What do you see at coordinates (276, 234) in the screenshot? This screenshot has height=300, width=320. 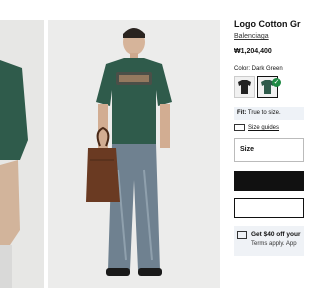 I see `promo-title: Get $40 off your` at bounding box center [276, 234].